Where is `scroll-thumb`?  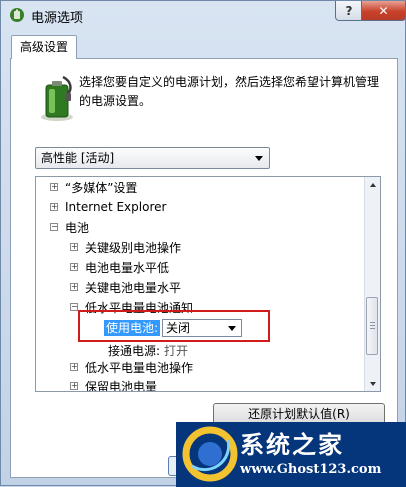 scroll-thumb is located at coordinates (372, 326).